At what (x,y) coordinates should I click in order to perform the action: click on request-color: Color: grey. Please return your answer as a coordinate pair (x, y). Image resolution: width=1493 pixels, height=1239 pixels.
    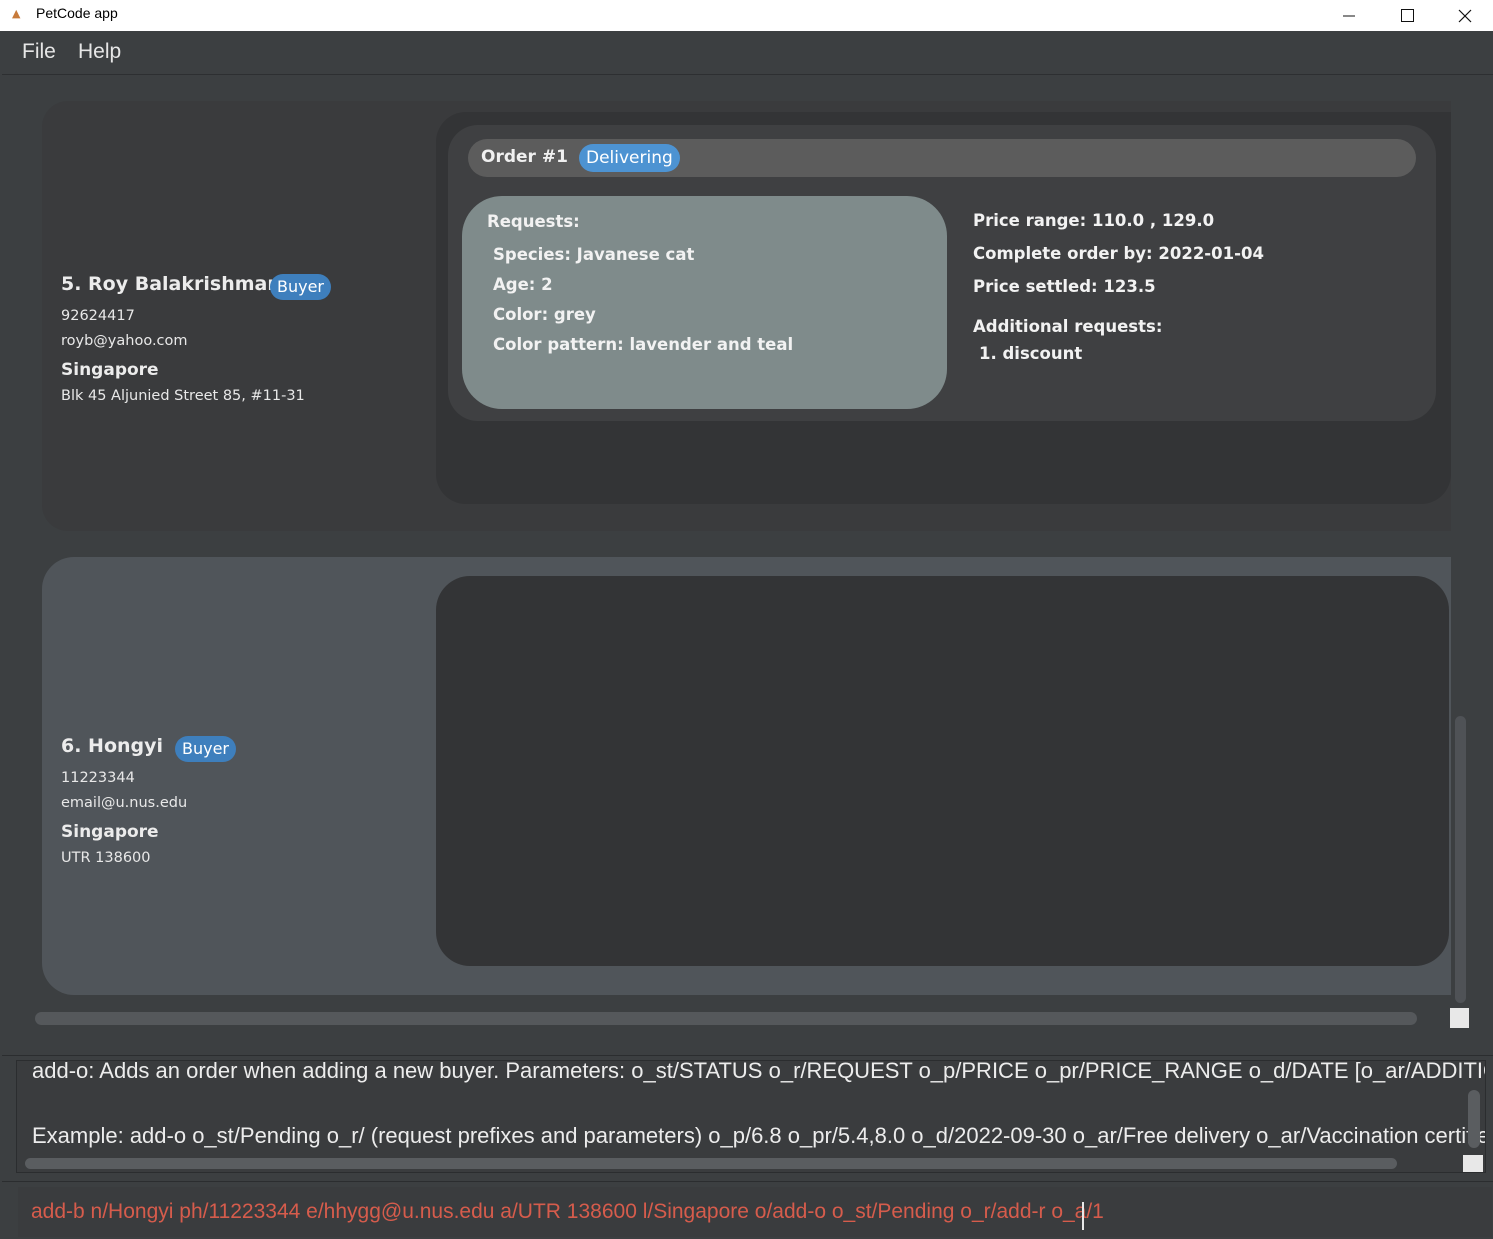
    Looking at the image, I should click on (544, 314).